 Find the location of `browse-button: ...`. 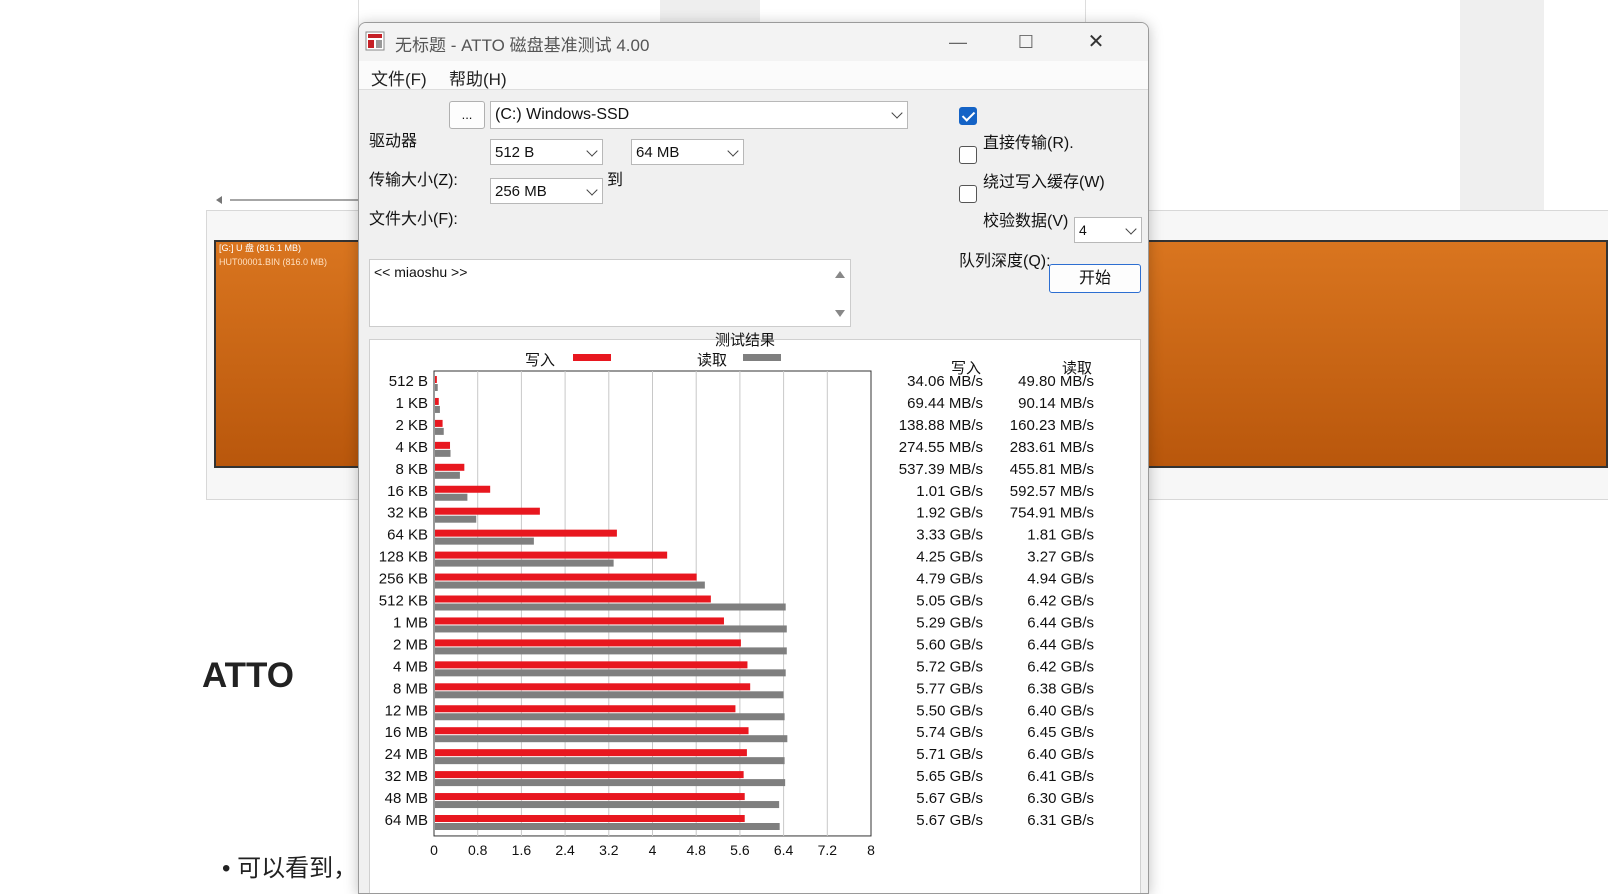

browse-button: ... is located at coordinates (467, 115).